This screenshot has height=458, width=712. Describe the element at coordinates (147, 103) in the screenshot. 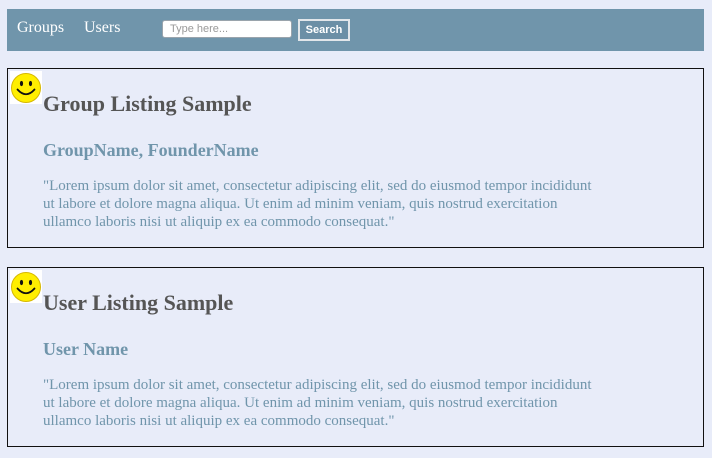

I see `group-listing-title: Group Listing Sample` at that location.